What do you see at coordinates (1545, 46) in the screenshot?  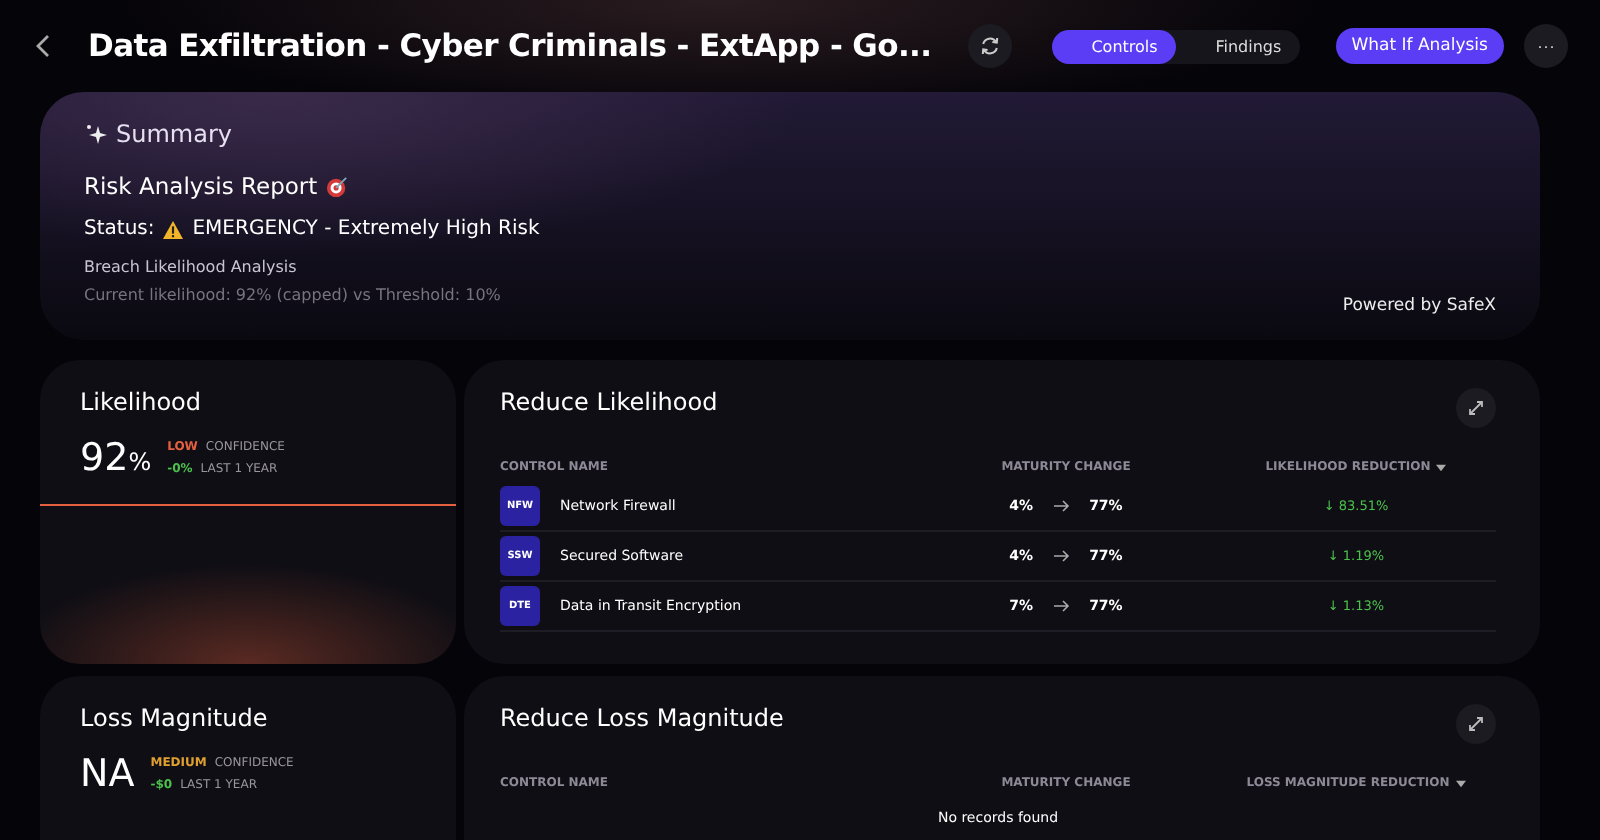 I see `more-button: ···` at bounding box center [1545, 46].